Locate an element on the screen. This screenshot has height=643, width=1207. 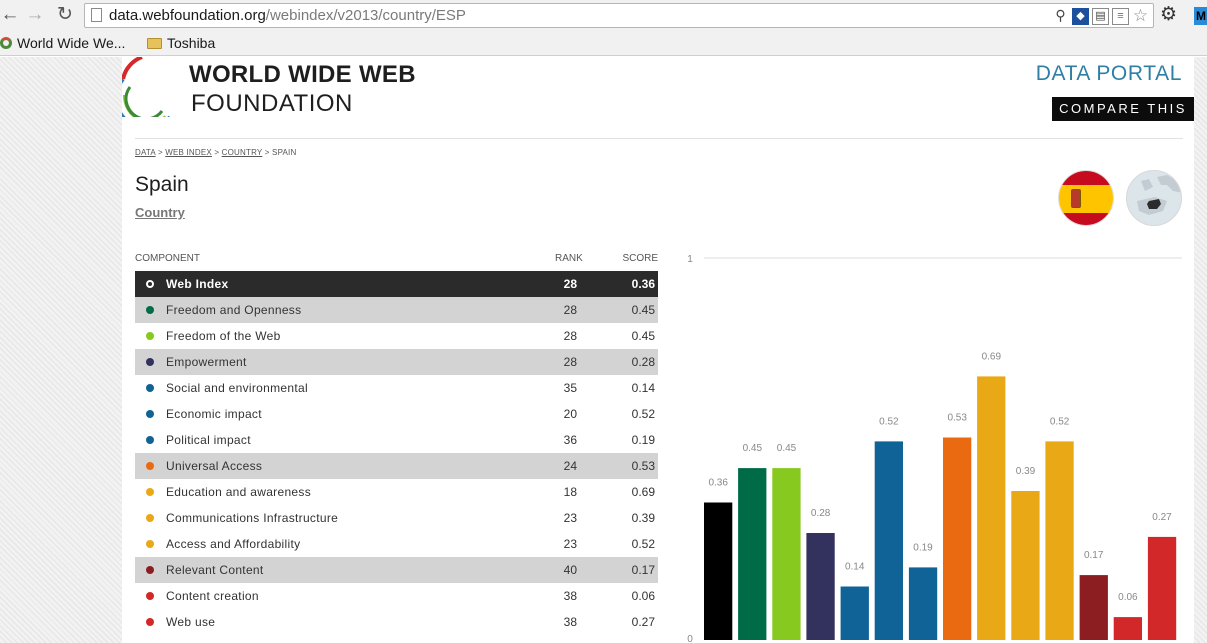
bookmark-star-icon: ☆ is located at coordinates (1140, 16).